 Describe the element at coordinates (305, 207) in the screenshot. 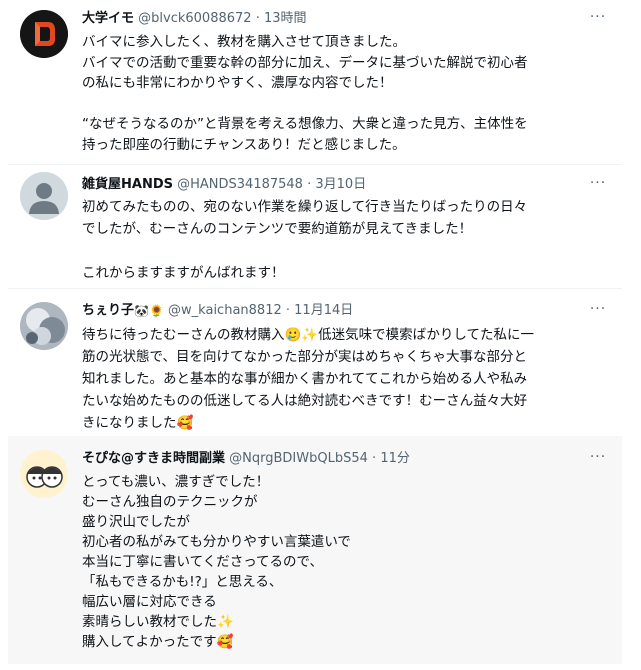

I see `tweet-line: 初めてみたものの、宛のない作業を繰り返して行き当たりばったりの日々` at that location.